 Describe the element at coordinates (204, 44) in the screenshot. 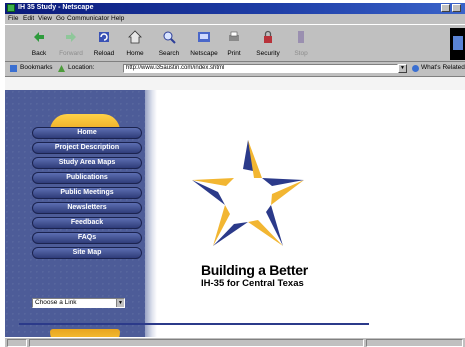

I see `netscape-button: Netscape` at that location.